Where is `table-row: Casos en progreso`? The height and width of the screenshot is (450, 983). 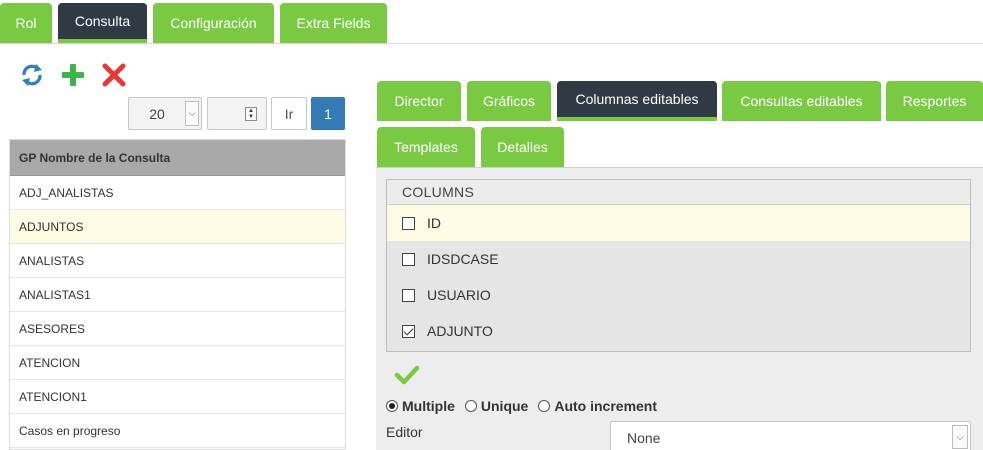 table-row: Casos en progreso is located at coordinates (177, 431).